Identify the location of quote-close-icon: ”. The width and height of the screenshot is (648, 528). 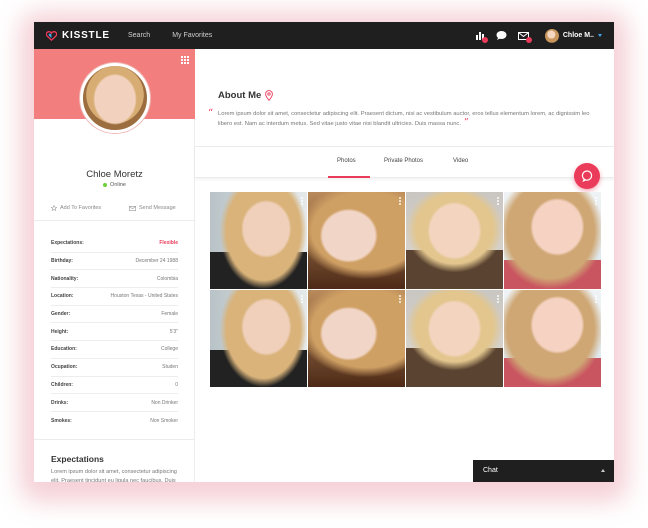
(466, 123).